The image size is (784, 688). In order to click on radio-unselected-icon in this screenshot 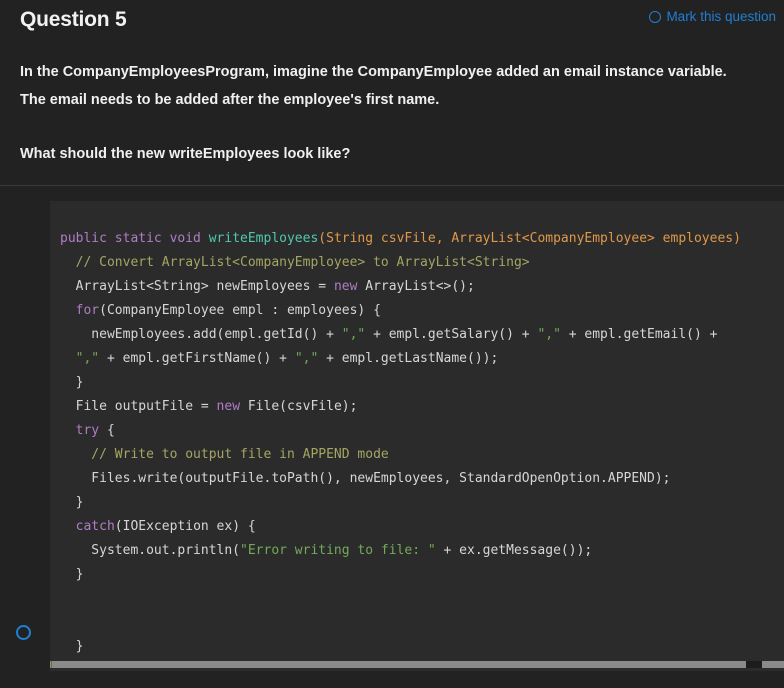, I will do `click(23, 632)`.